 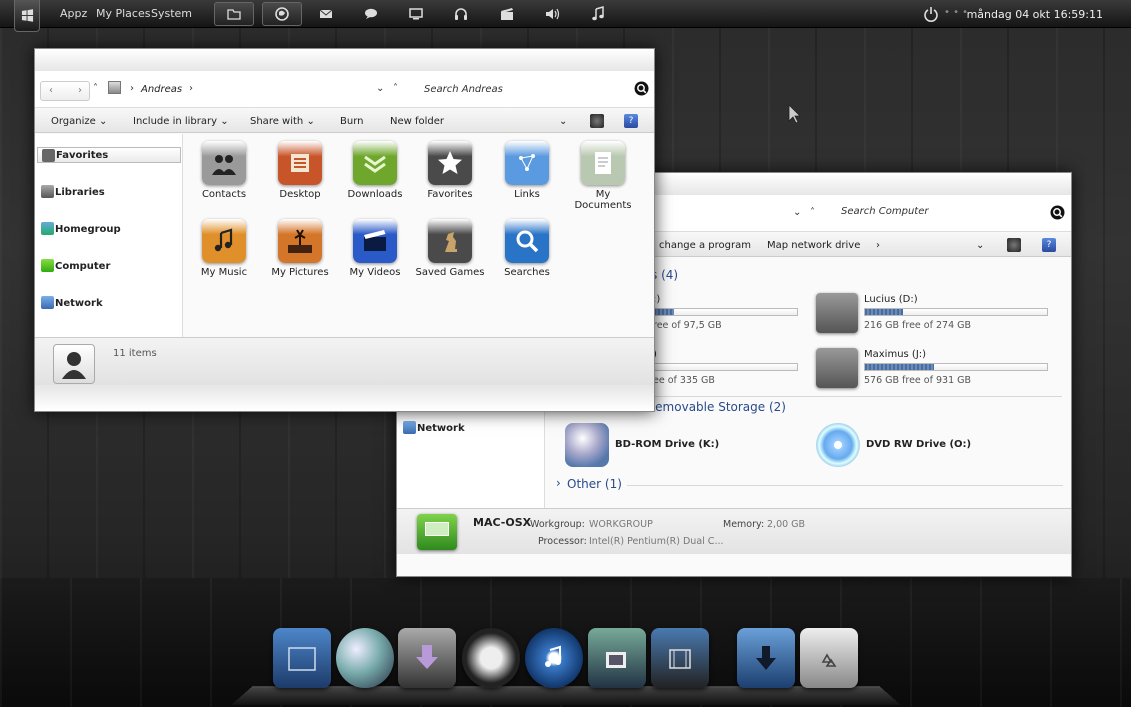 I want to click on itunes-icon, so click(x=554, y=658).